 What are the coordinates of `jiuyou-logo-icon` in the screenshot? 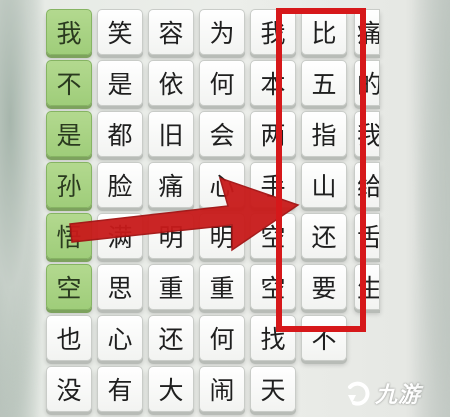 It's located at (359, 393).